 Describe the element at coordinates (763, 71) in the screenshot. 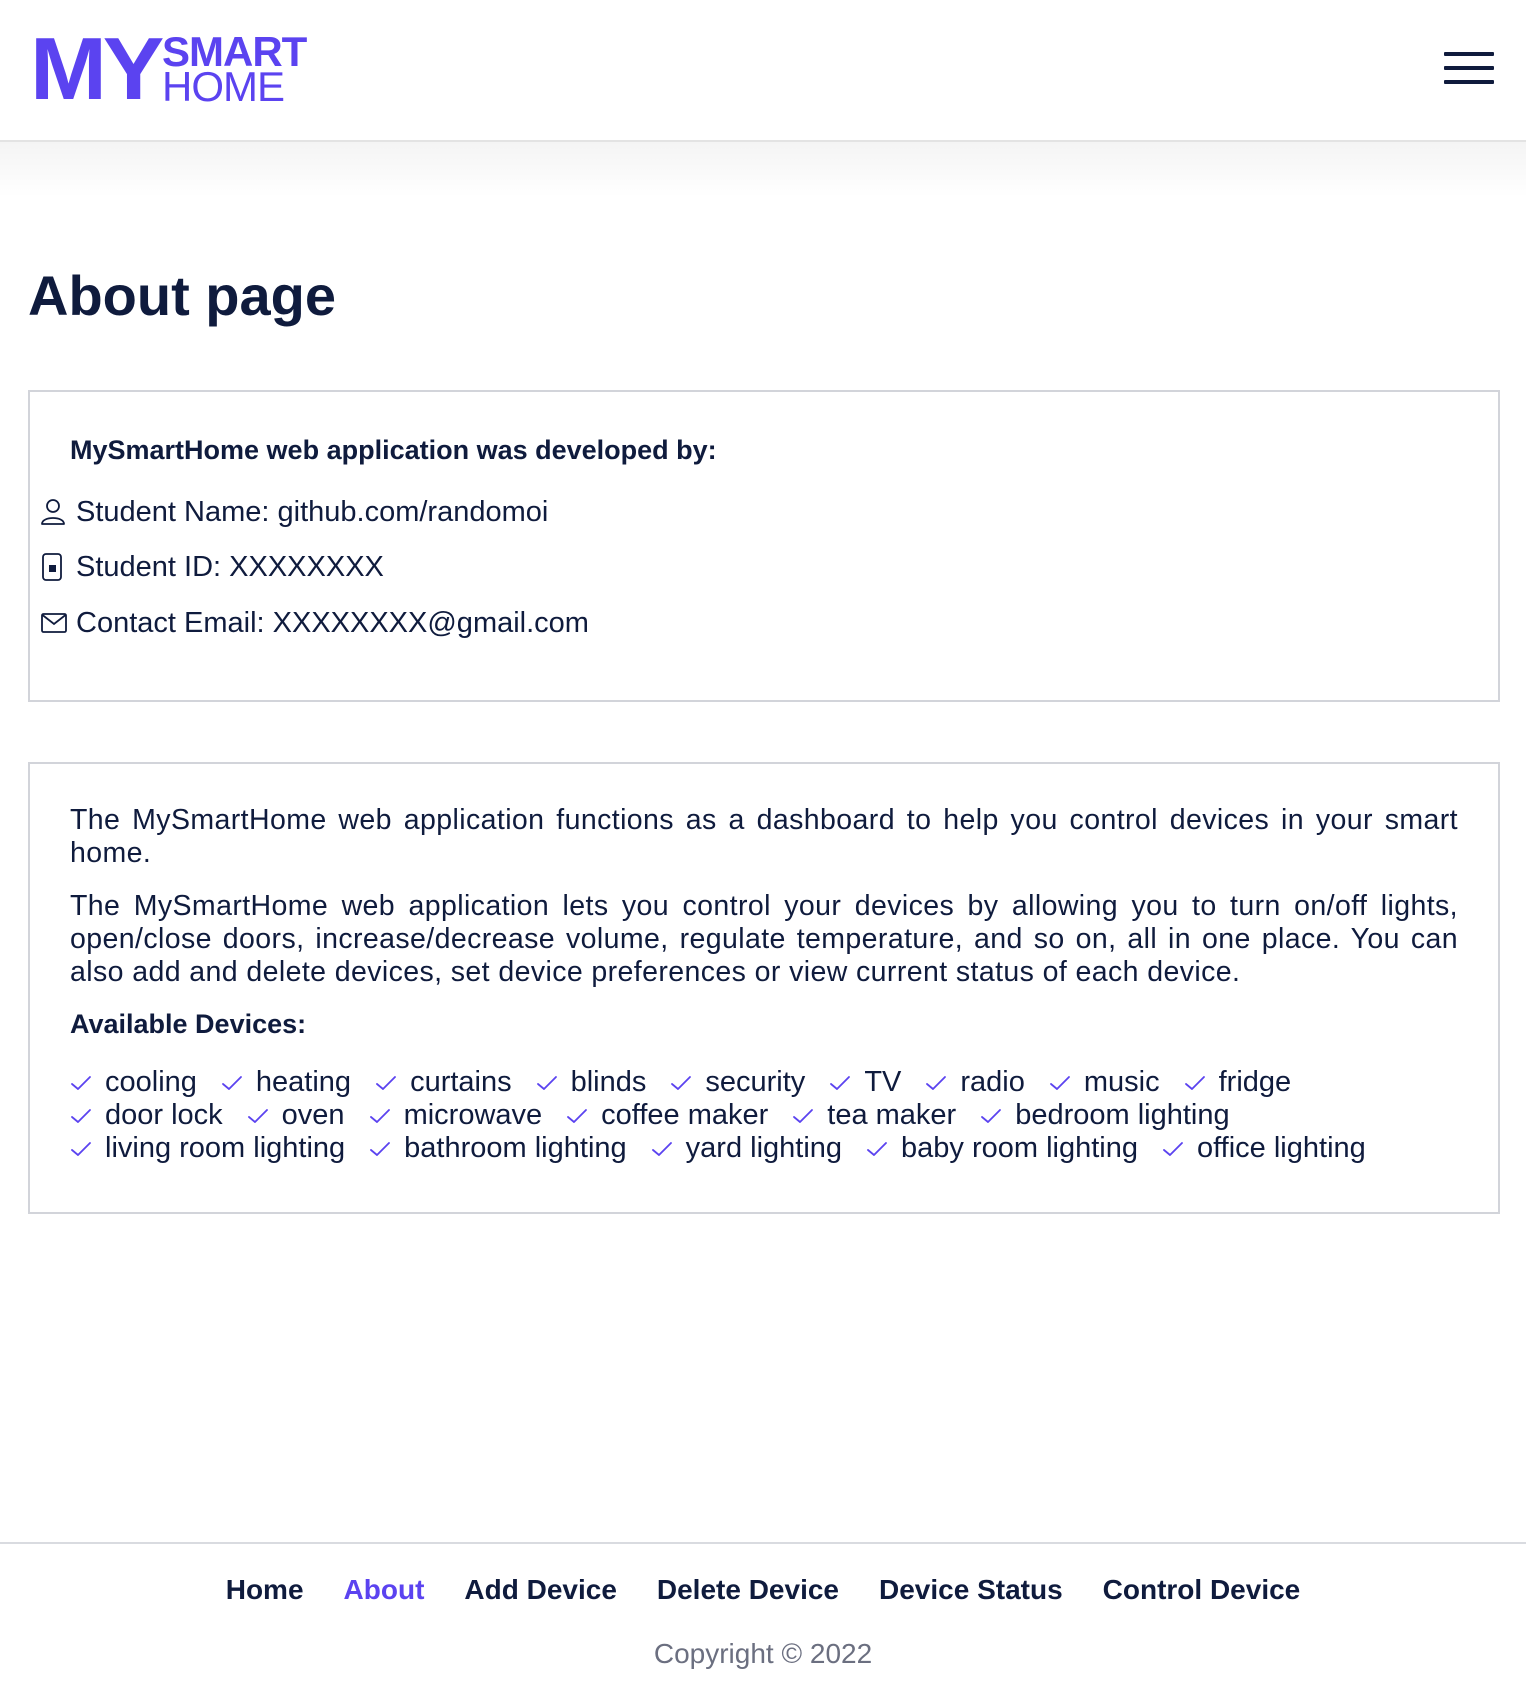

I see `top-bar: MY SMART HOME` at that location.